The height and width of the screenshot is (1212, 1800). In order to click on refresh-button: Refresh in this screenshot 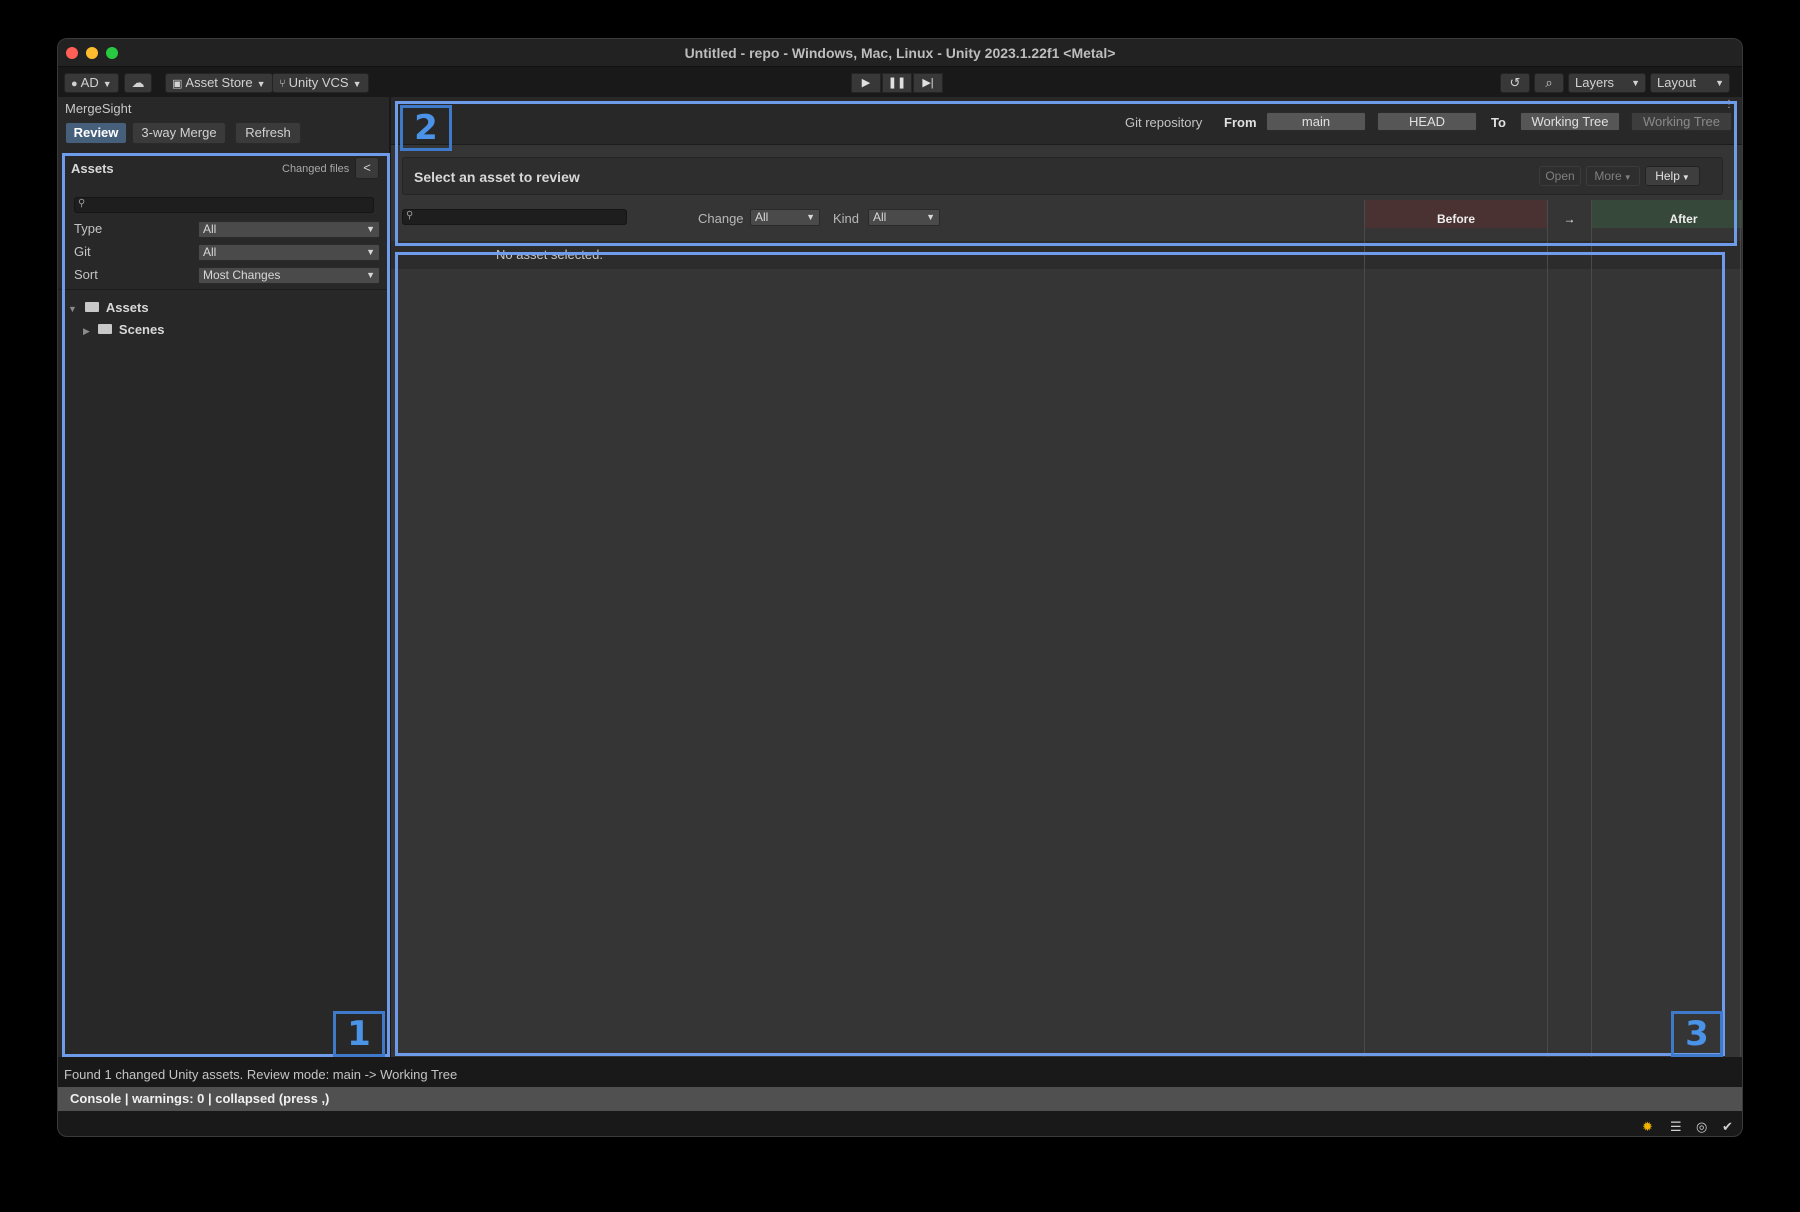, I will do `click(268, 133)`.